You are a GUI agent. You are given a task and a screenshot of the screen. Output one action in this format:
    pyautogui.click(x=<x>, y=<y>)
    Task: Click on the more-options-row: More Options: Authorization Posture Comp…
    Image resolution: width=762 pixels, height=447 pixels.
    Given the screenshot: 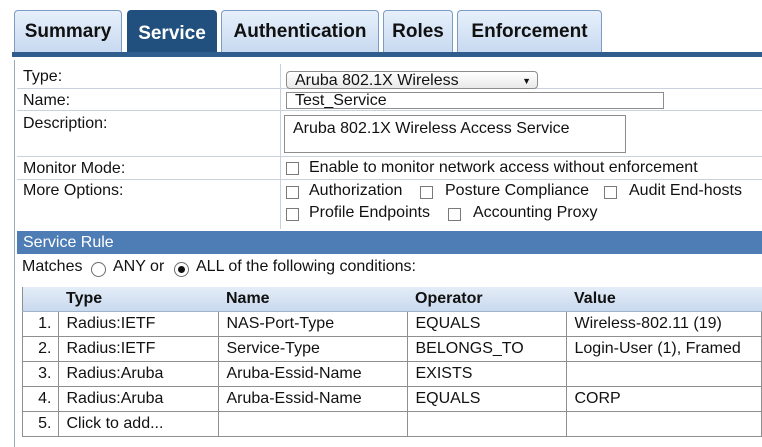 What is the action you would take?
    pyautogui.click(x=389, y=204)
    